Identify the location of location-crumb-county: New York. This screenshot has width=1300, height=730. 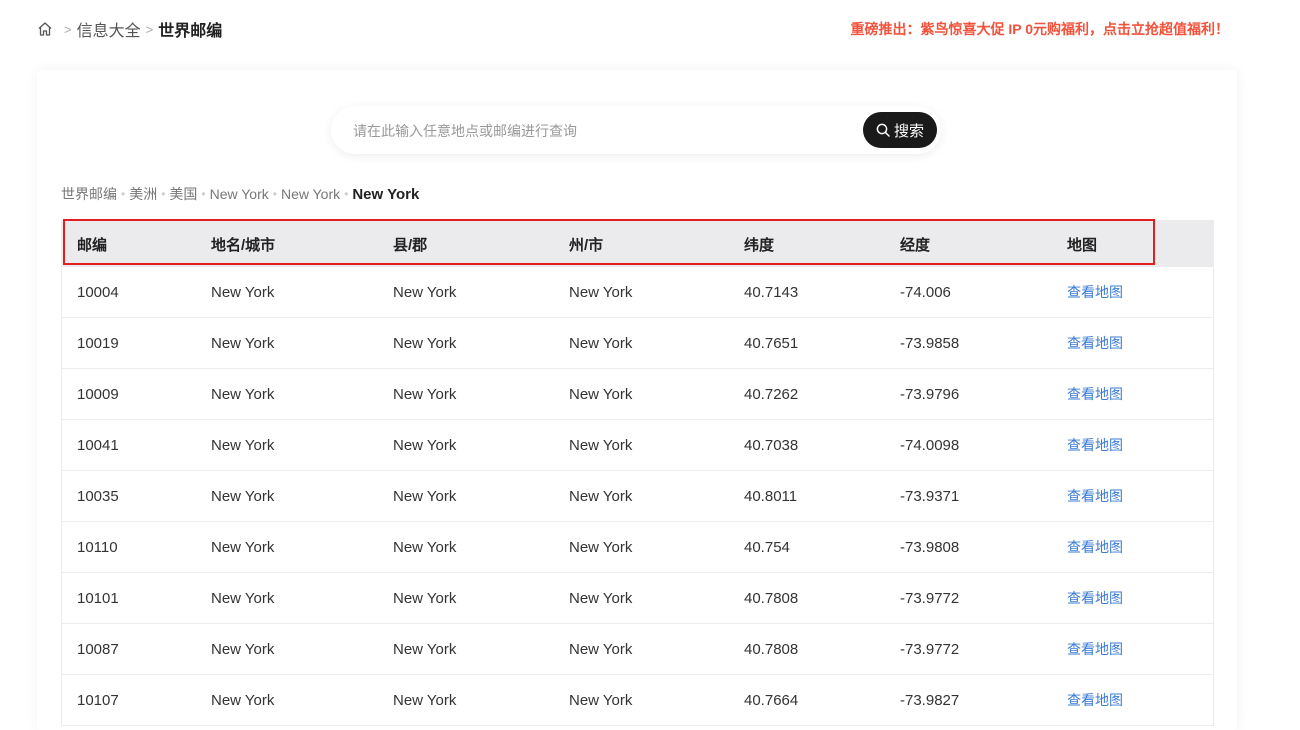
(310, 194).